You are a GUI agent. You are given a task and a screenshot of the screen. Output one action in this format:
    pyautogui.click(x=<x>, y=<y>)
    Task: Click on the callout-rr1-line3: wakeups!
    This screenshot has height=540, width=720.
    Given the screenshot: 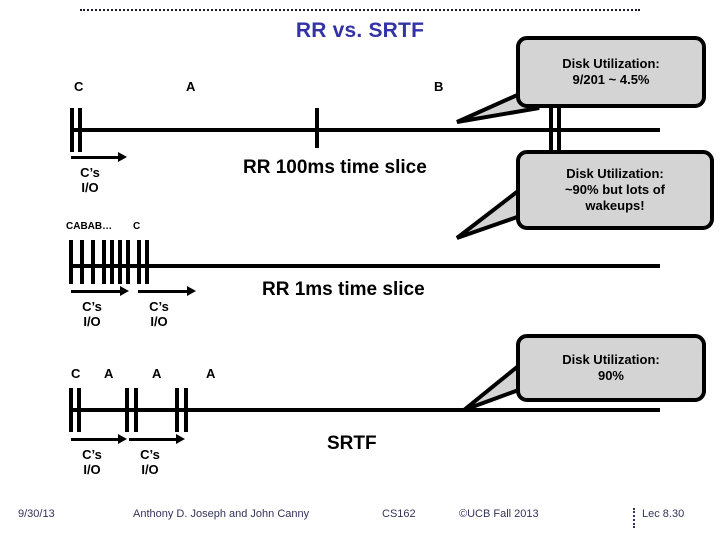 What is the action you would take?
    pyautogui.click(x=615, y=205)
    